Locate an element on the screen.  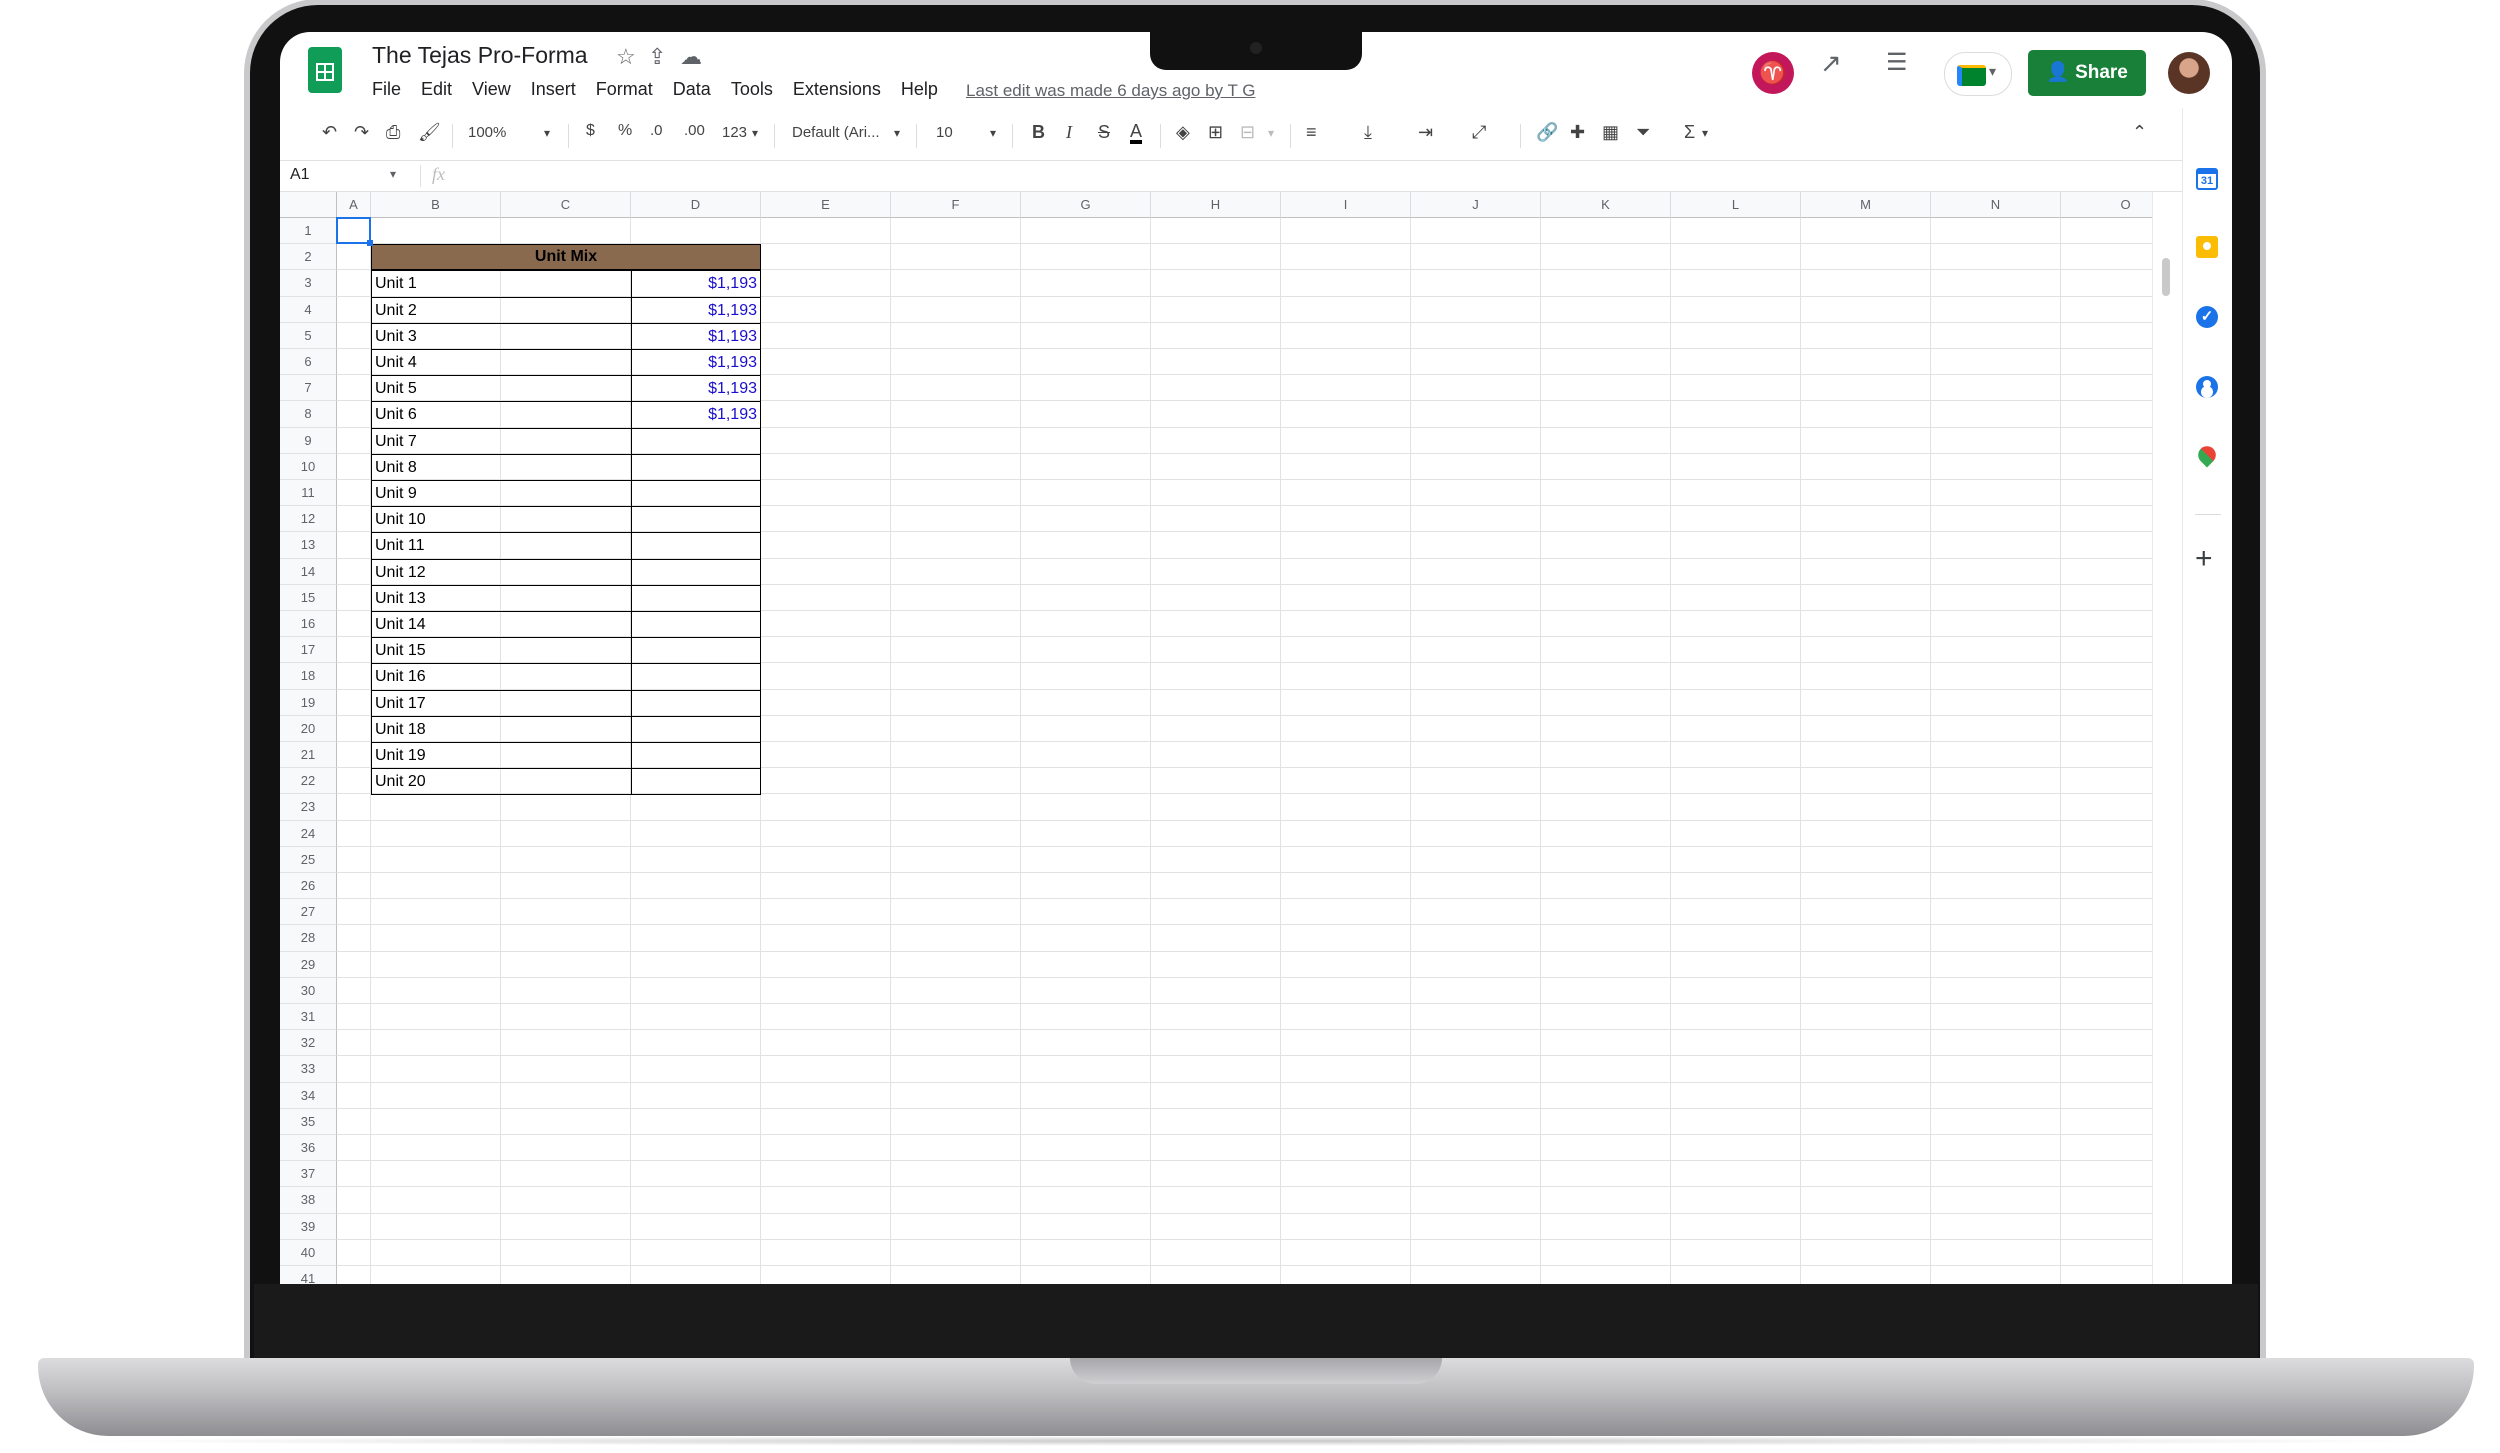
unit-name-cell: Unit 20 is located at coordinates (501, 782).